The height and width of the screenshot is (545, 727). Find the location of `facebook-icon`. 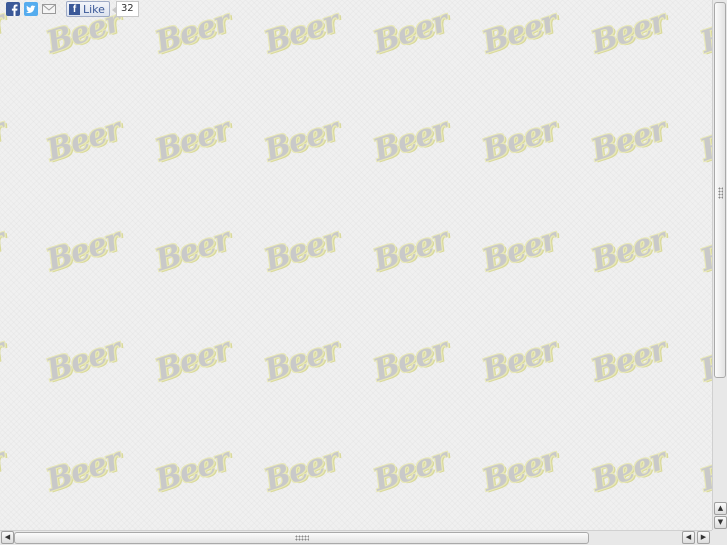

facebook-icon is located at coordinates (13, 9).